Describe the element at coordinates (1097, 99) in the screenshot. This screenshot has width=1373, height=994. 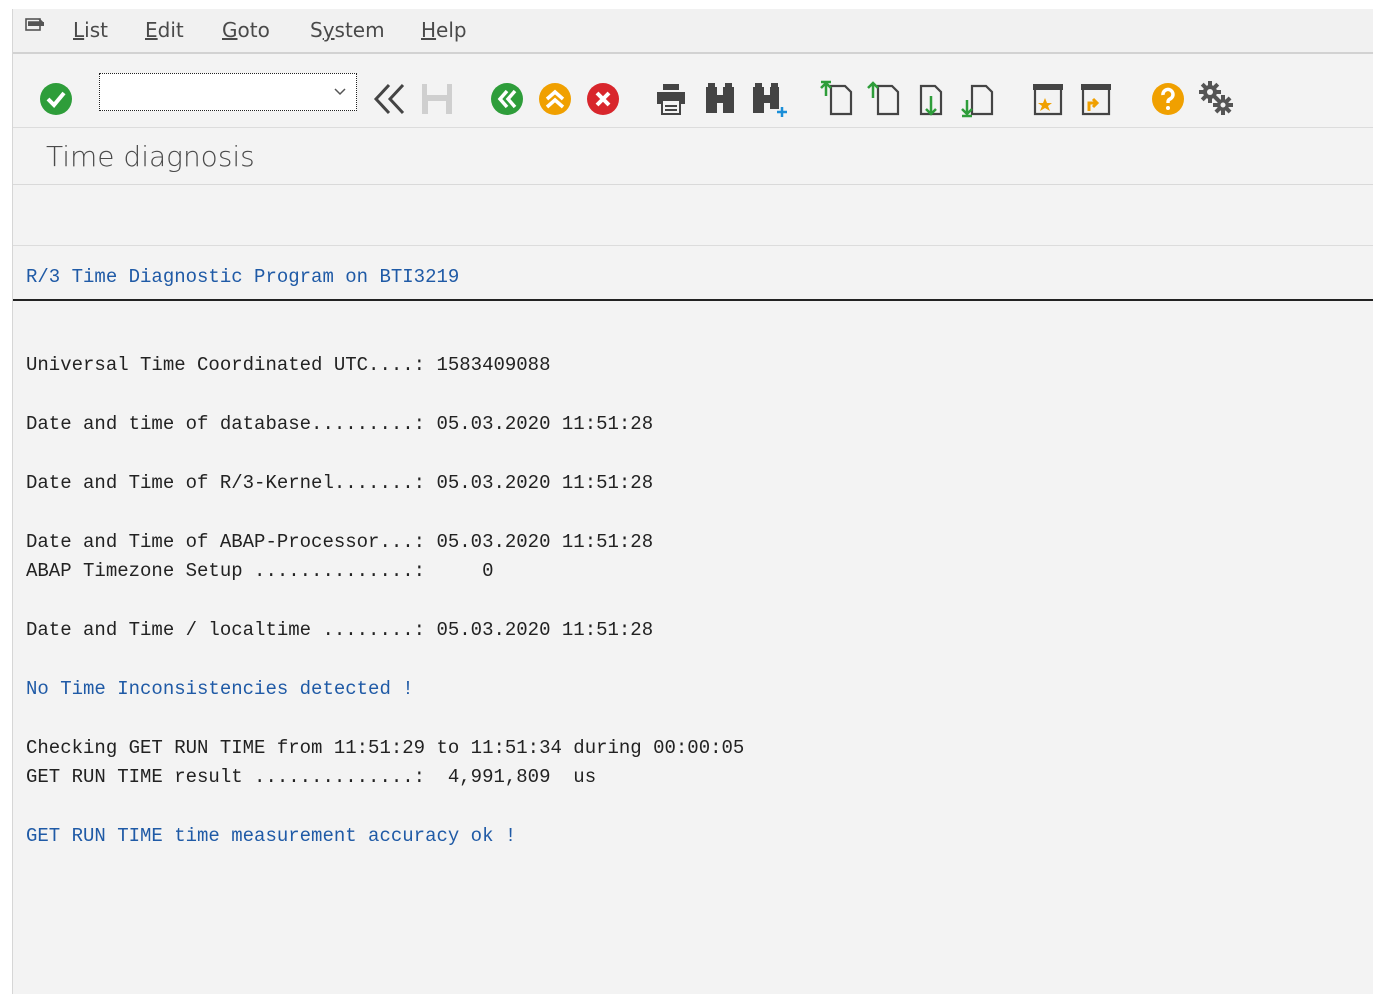
I see `generate-shortcut-icon` at that location.